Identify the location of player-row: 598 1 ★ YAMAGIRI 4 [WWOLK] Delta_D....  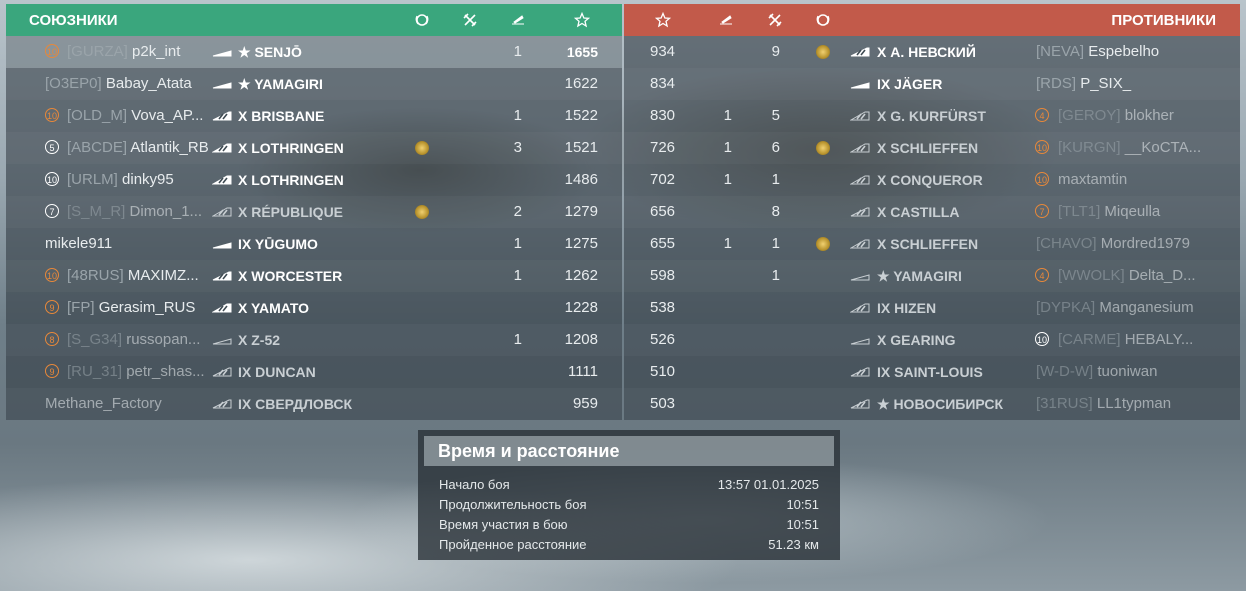
(932, 276).